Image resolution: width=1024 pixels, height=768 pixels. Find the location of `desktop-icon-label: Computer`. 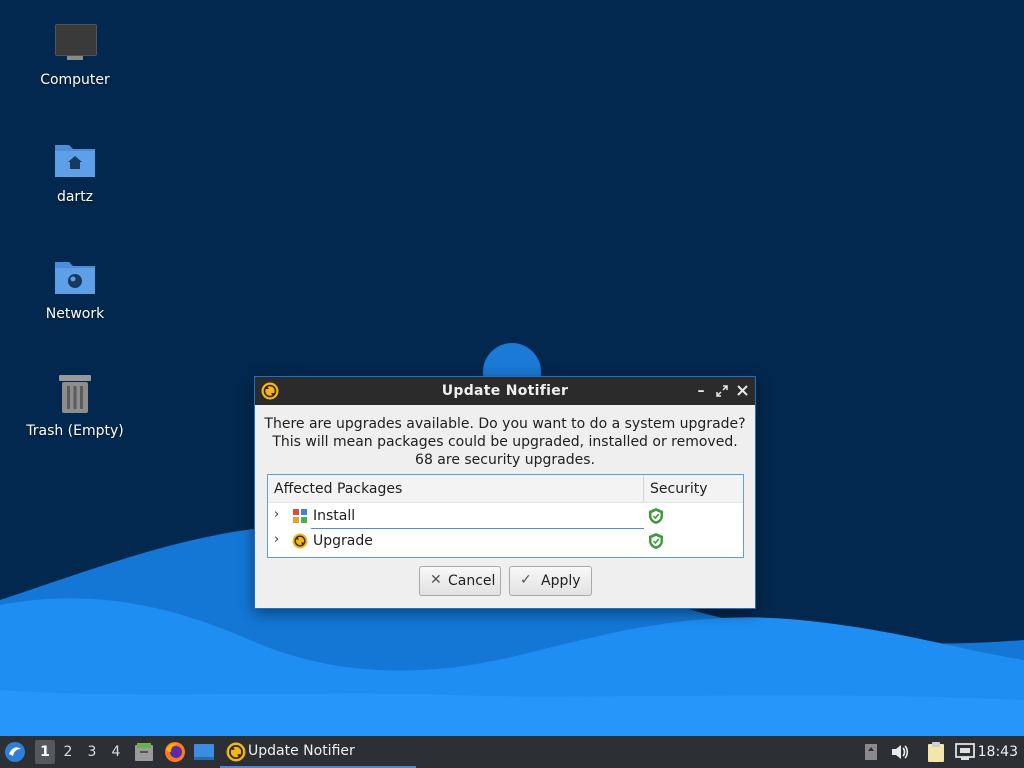

desktop-icon-label: Computer is located at coordinates (75, 80).